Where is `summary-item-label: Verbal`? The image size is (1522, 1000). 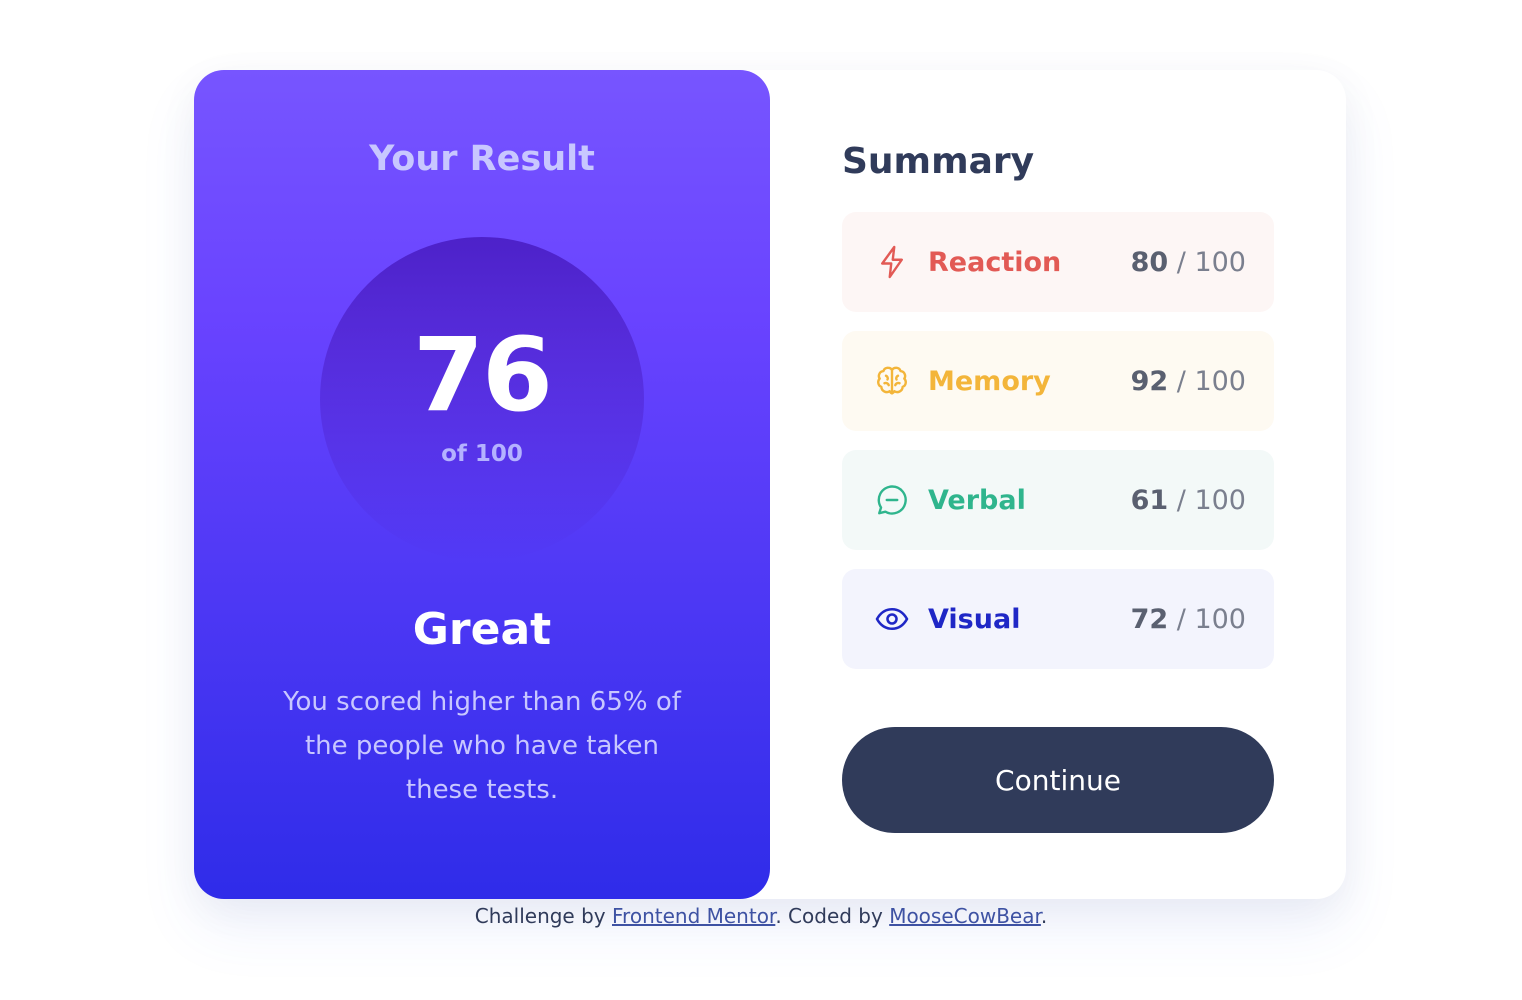 summary-item-label: Verbal is located at coordinates (977, 500).